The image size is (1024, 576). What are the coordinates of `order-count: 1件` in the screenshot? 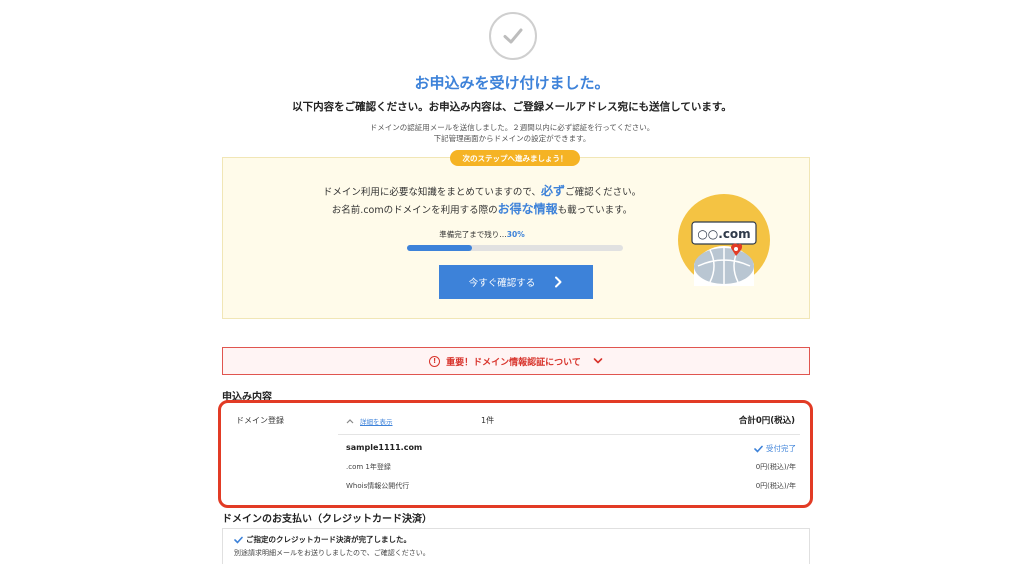 It's located at (488, 420).